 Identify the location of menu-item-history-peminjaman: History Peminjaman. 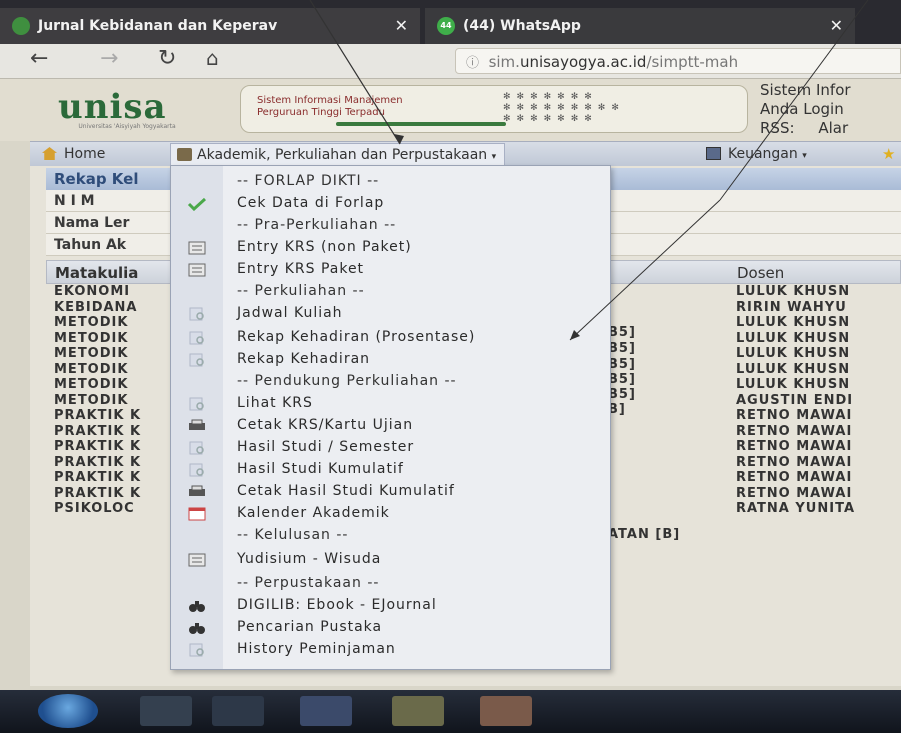
(390, 649).